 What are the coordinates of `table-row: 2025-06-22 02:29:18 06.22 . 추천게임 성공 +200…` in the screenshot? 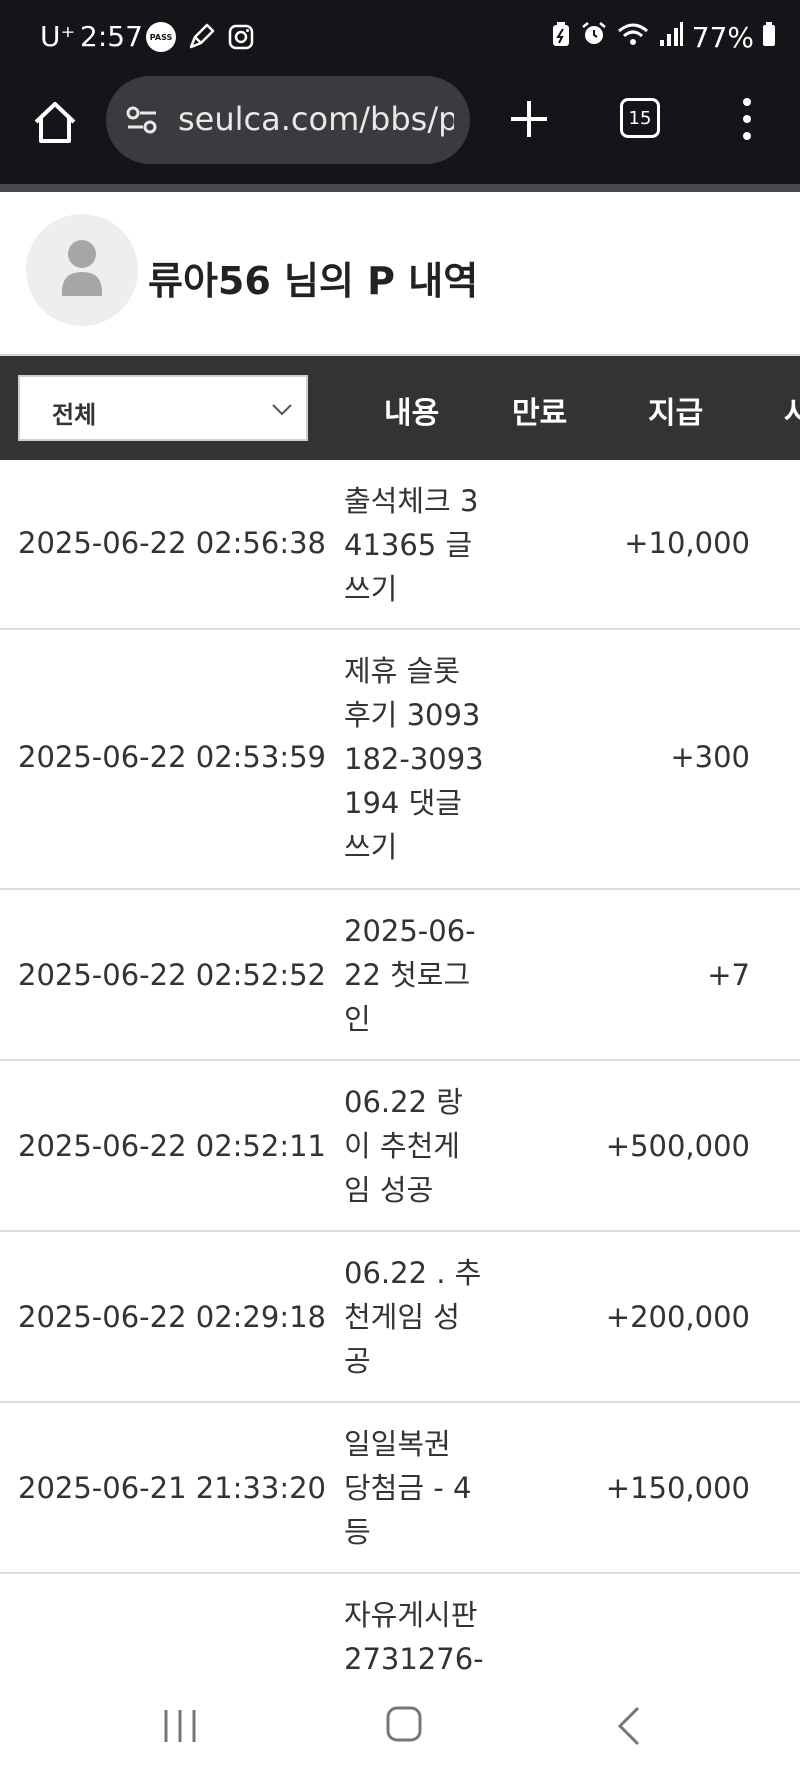 It's located at (400, 1317).